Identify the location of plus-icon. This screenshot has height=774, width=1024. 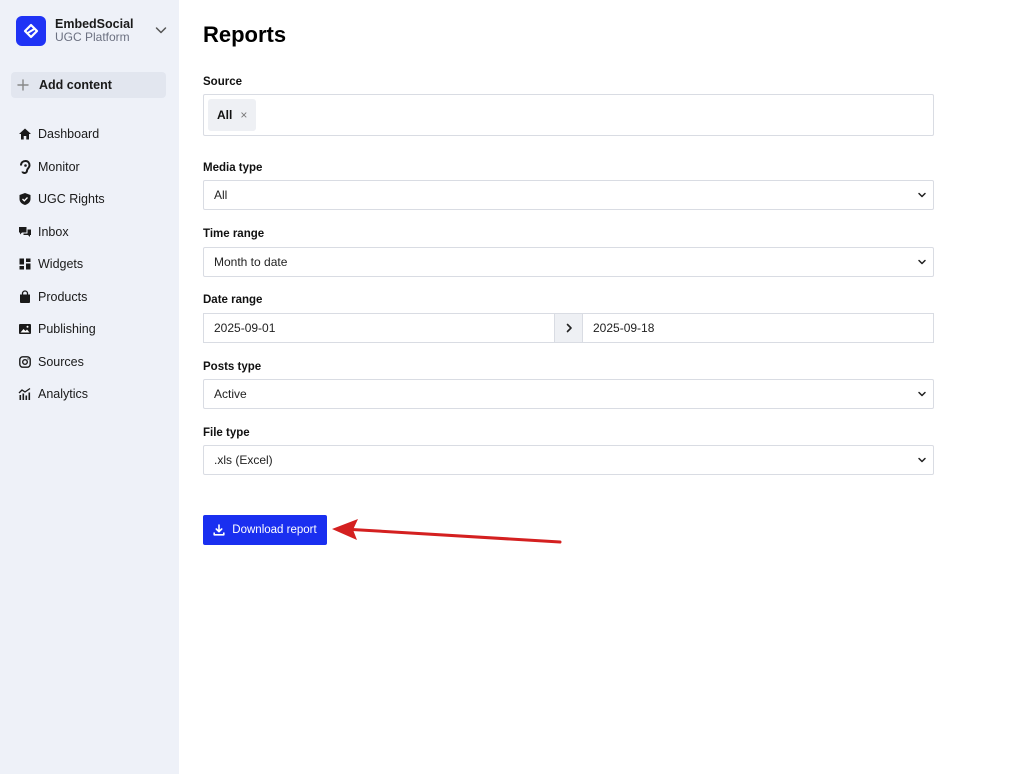
(23, 85).